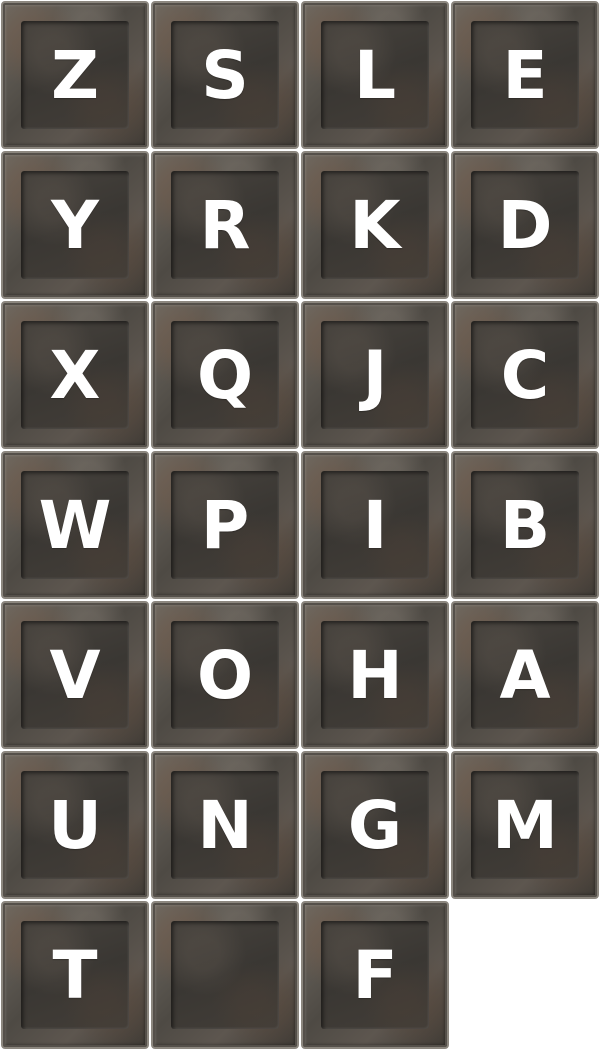  I want to click on tile-letter: F, so click(375, 975).